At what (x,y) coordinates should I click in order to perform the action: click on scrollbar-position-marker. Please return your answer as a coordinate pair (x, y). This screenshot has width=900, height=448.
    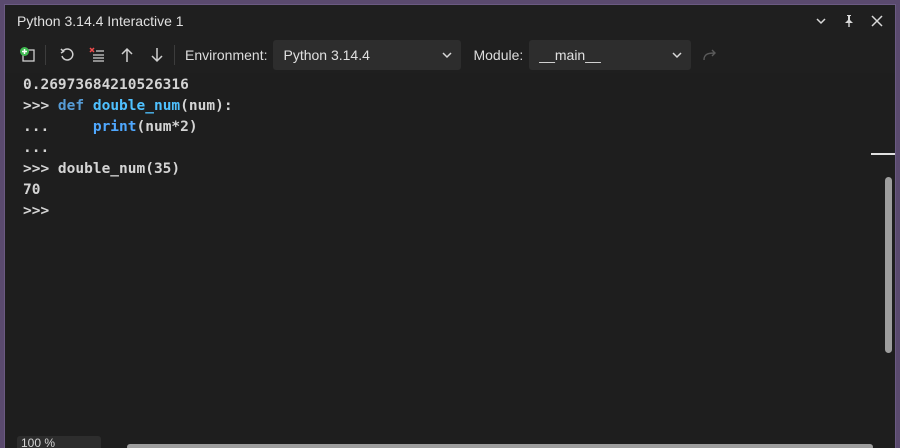
    Looking at the image, I should click on (883, 154).